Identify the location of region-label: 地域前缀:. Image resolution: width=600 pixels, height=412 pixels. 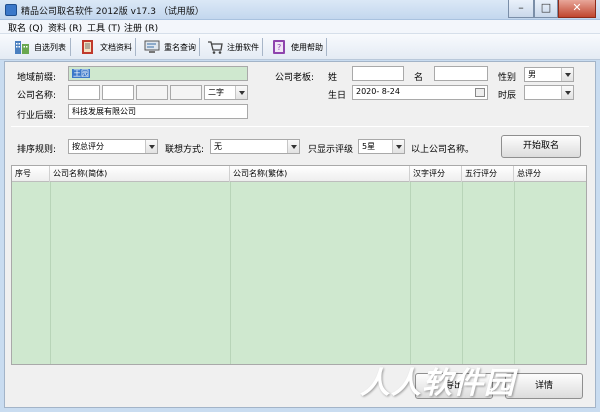
(37, 78).